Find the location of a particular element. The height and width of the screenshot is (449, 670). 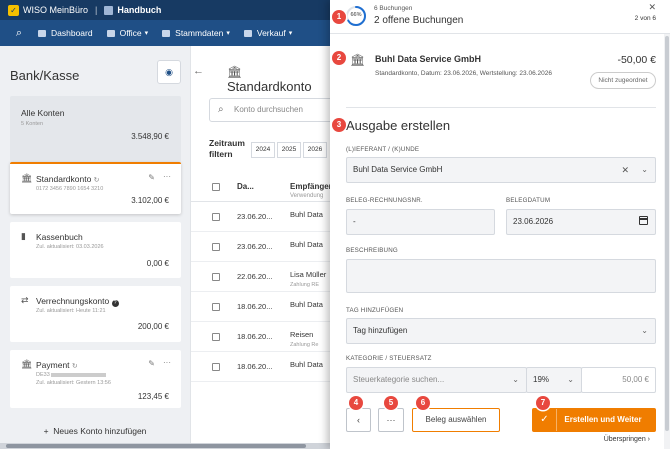

chevron-left-icon: ‹ is located at coordinates (358, 420).